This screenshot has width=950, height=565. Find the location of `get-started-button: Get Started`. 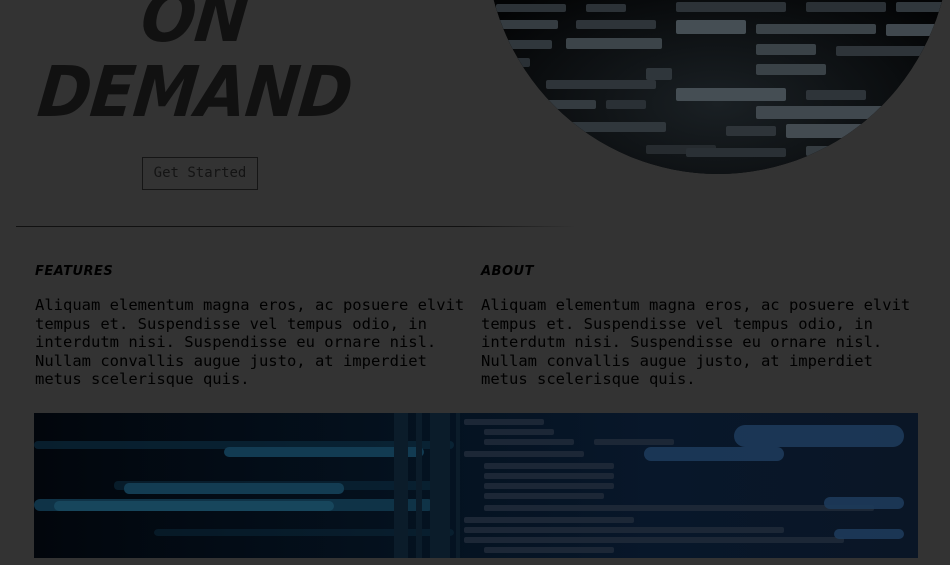

get-started-button: Get Started is located at coordinates (200, 173).